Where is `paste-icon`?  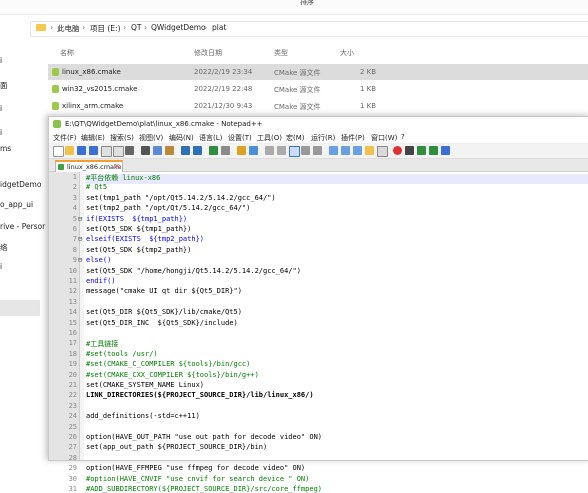
paste-icon is located at coordinates (169, 150).